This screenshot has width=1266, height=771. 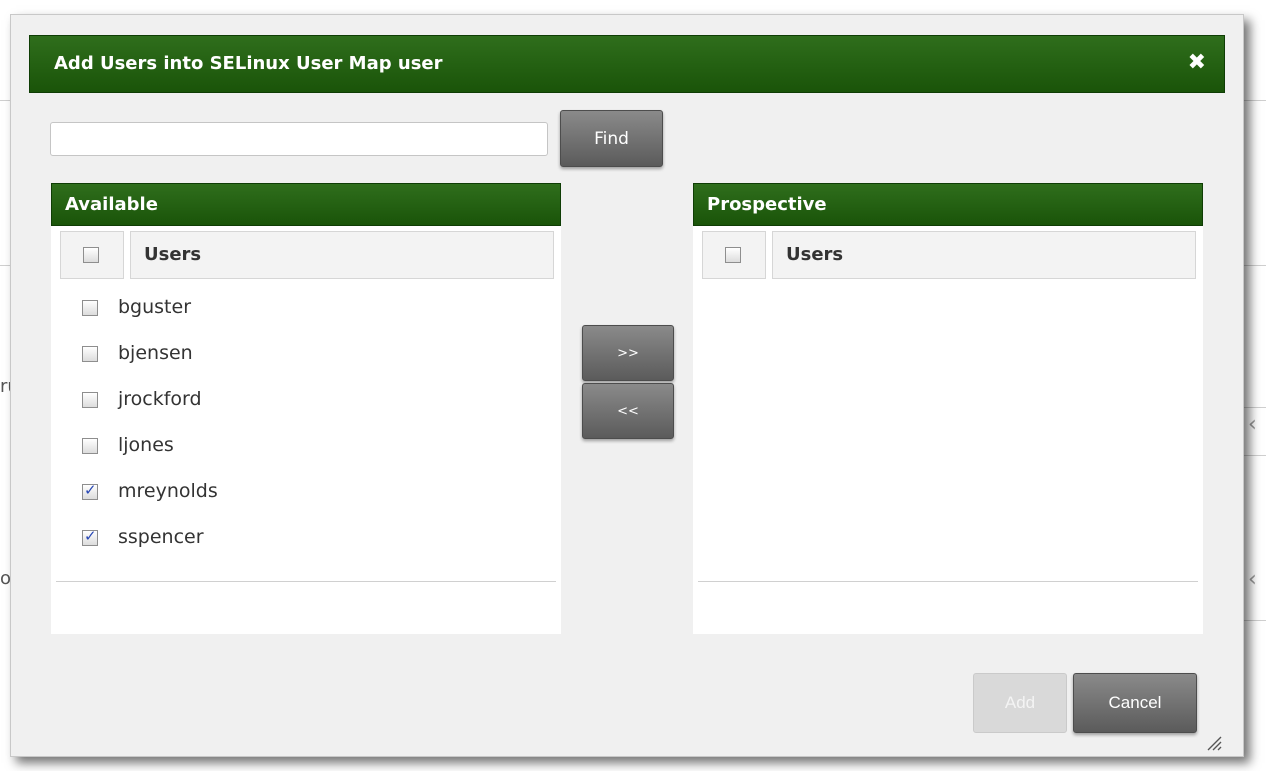 What do you see at coordinates (306, 204) in the screenshot?
I see `available-header: Available` at bounding box center [306, 204].